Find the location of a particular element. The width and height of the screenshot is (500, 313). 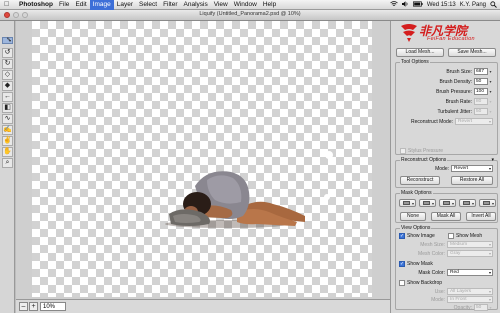

brush-size-arrow-icon: ▾ is located at coordinates (490, 71).